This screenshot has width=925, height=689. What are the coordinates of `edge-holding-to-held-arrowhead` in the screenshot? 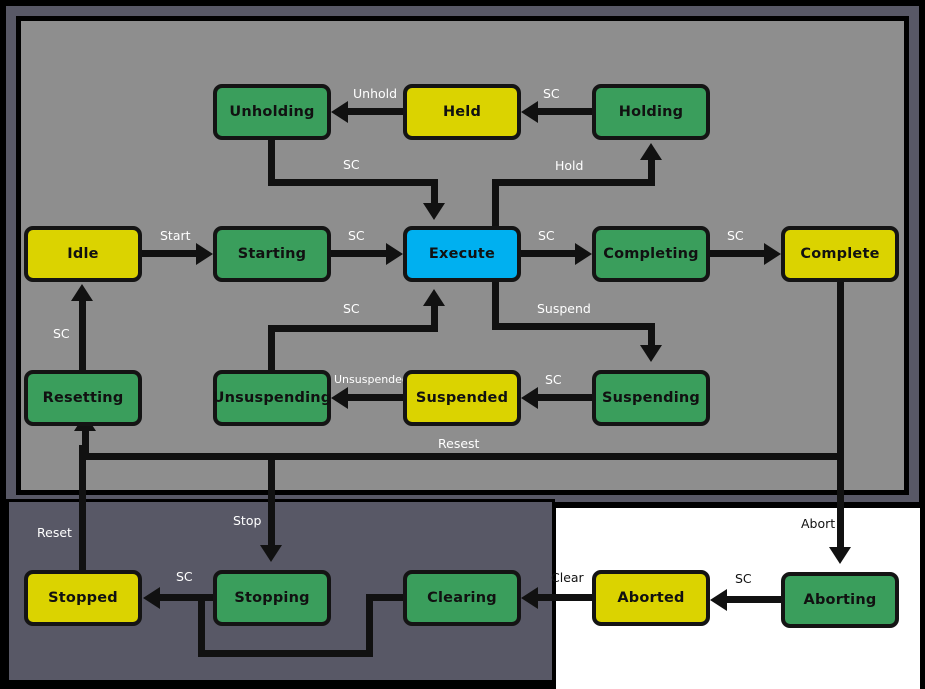 It's located at (529, 112).